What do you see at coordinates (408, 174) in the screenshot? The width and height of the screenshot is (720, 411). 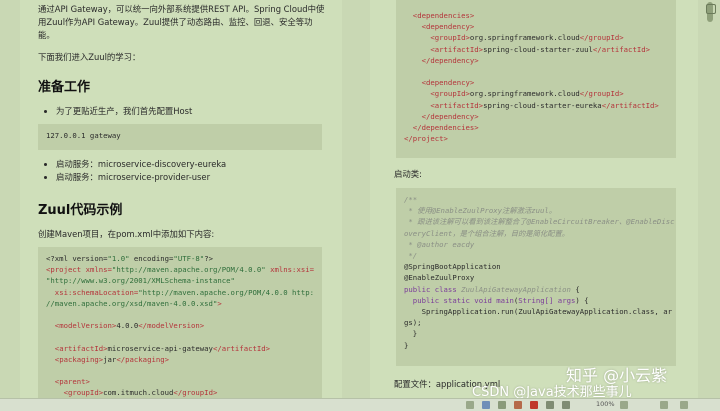 I see `startup-label: 启动类:` at bounding box center [408, 174].